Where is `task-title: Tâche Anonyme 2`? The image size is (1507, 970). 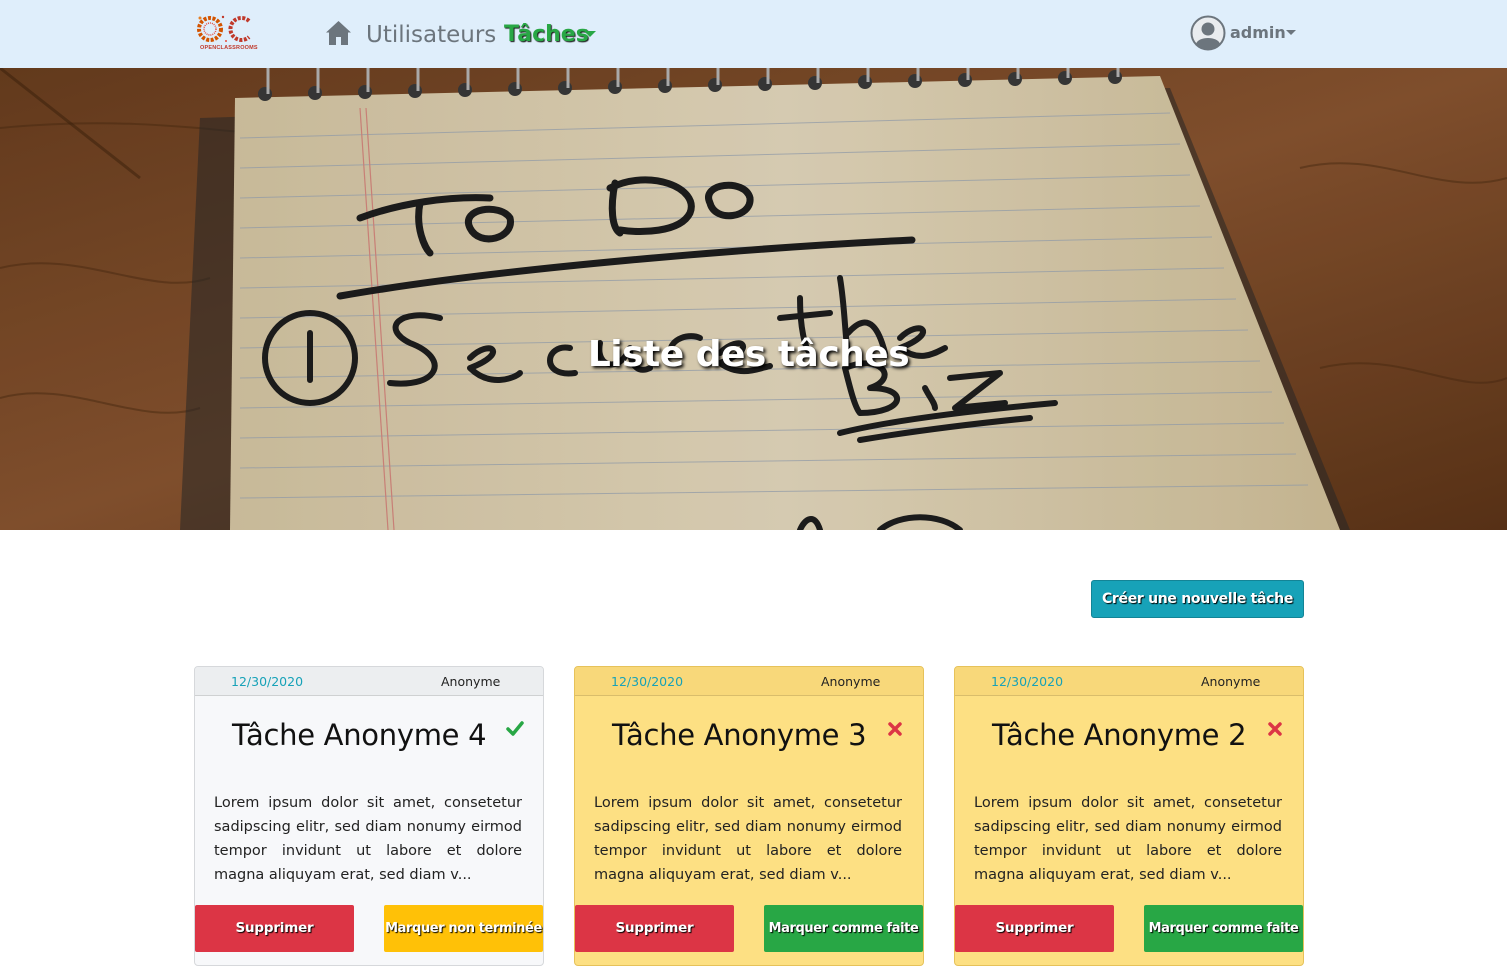
task-title: Tâche Anonyme 2 is located at coordinates (1119, 735).